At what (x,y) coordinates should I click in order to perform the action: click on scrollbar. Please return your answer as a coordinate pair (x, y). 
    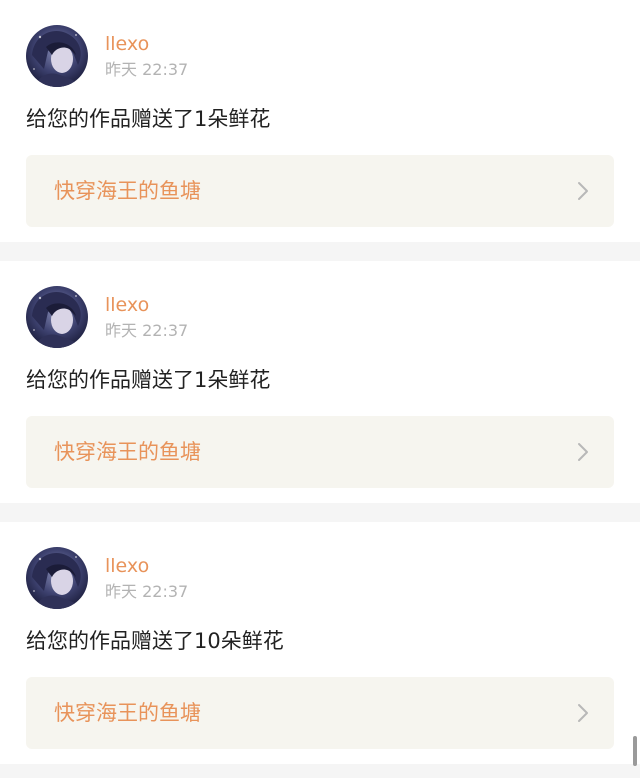
    Looking at the image, I should click on (635, 751).